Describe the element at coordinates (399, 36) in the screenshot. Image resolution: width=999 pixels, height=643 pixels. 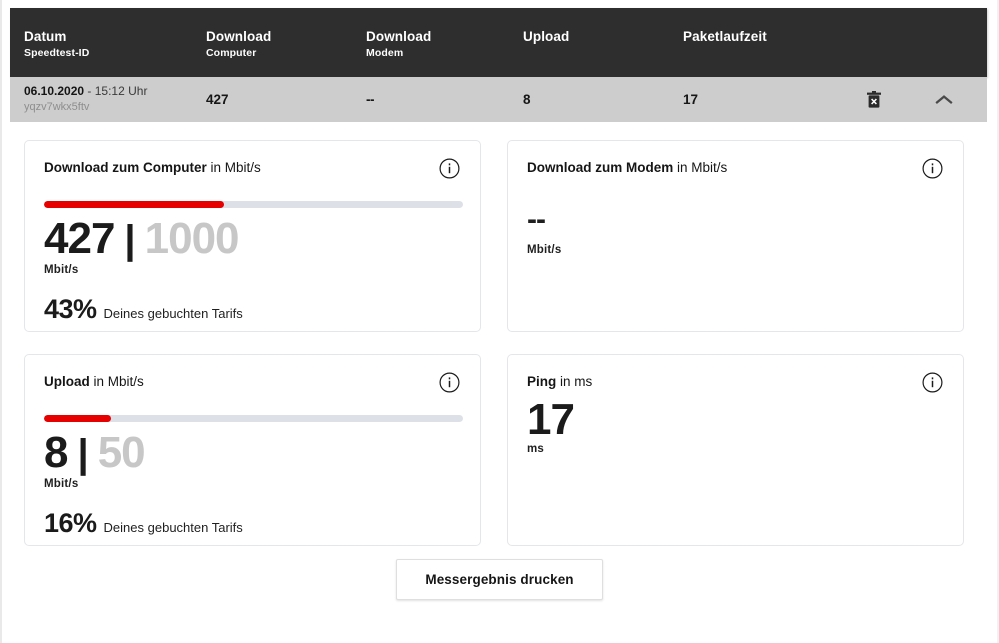
I see `column-header-download-modem-title: Download` at that location.